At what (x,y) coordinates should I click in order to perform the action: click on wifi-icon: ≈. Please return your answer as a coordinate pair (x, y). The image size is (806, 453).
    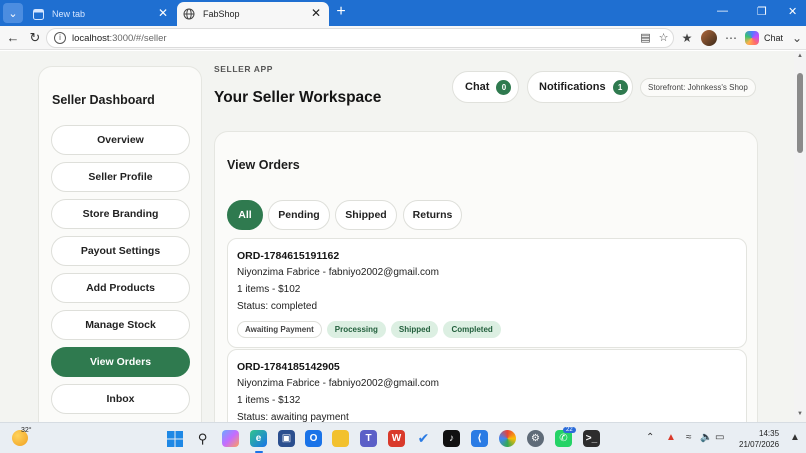
    Looking at the image, I should click on (689, 437).